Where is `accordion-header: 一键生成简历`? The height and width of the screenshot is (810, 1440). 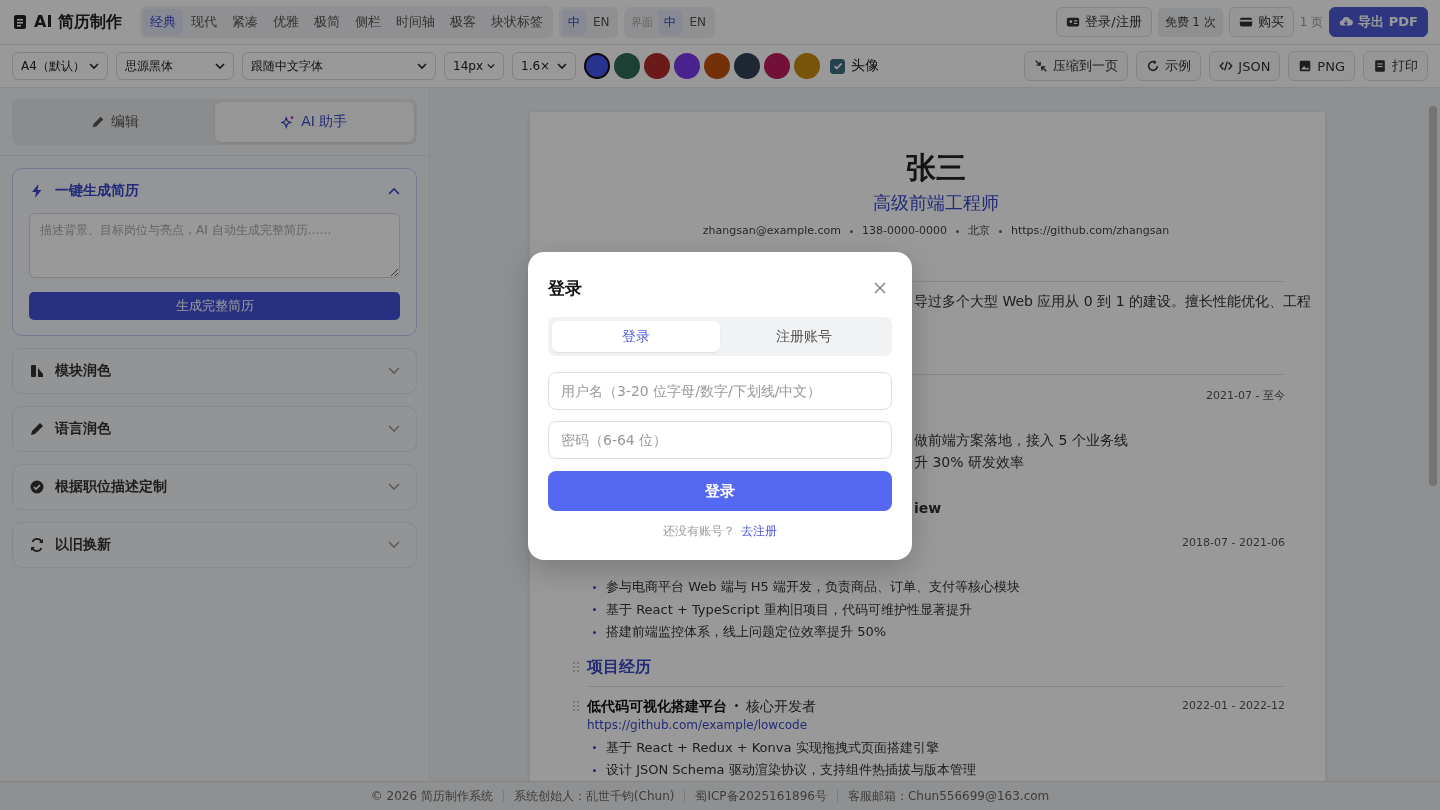
accordion-header: 一键生成简历 is located at coordinates (214, 191).